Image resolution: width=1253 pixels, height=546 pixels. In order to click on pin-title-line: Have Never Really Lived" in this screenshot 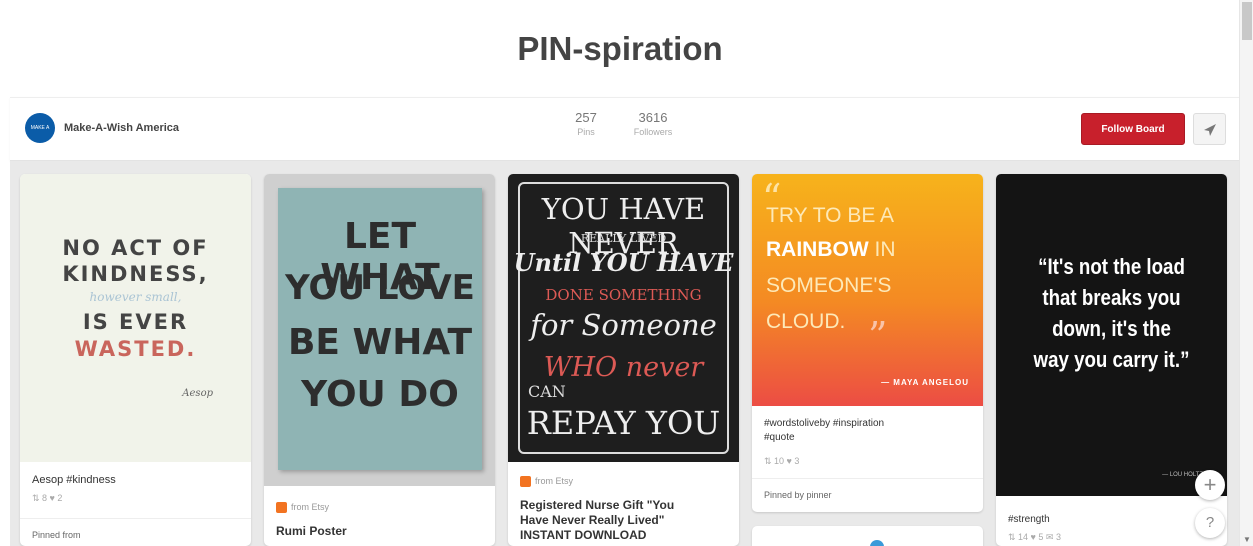, I will do `click(592, 520)`.